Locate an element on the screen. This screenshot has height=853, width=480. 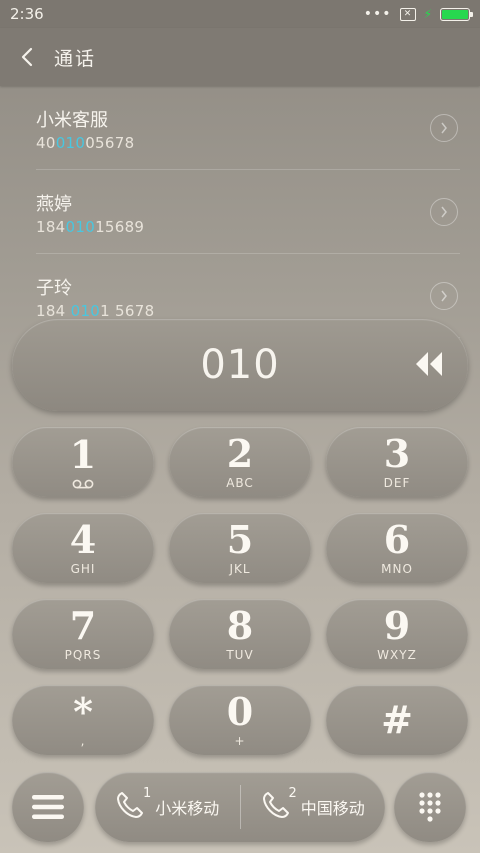
sim2-label: 中国移动 is located at coordinates (332, 808).